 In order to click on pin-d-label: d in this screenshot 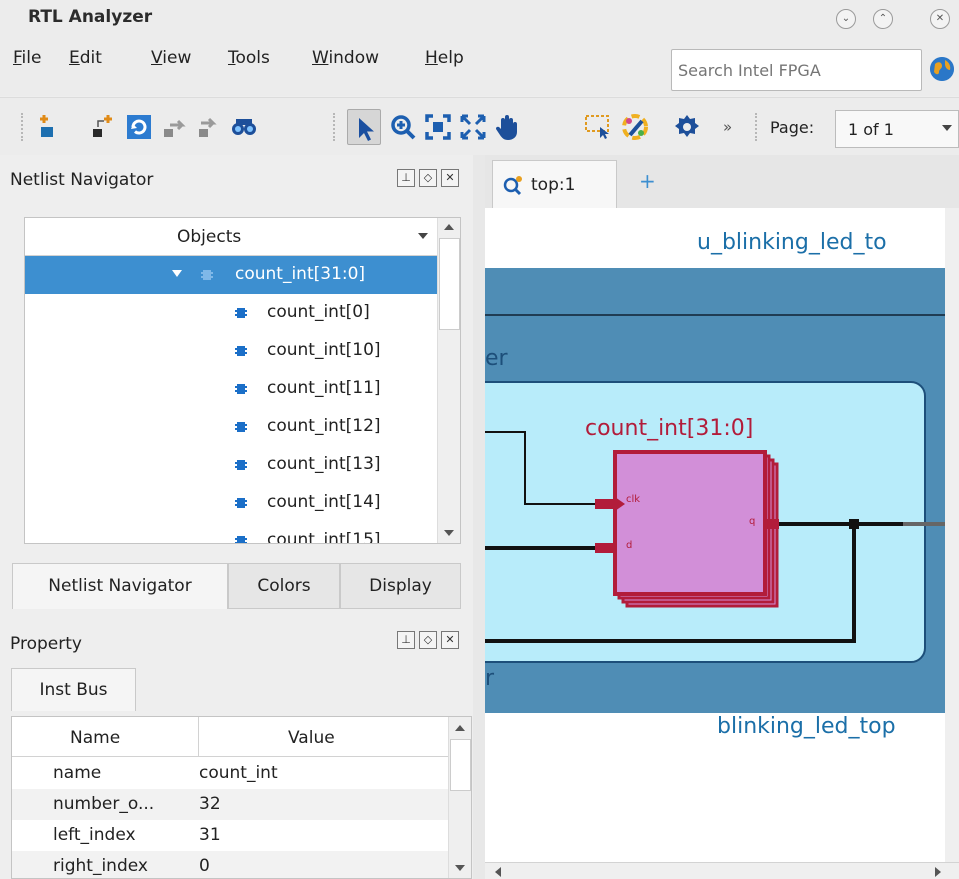, I will do `click(629, 545)`.